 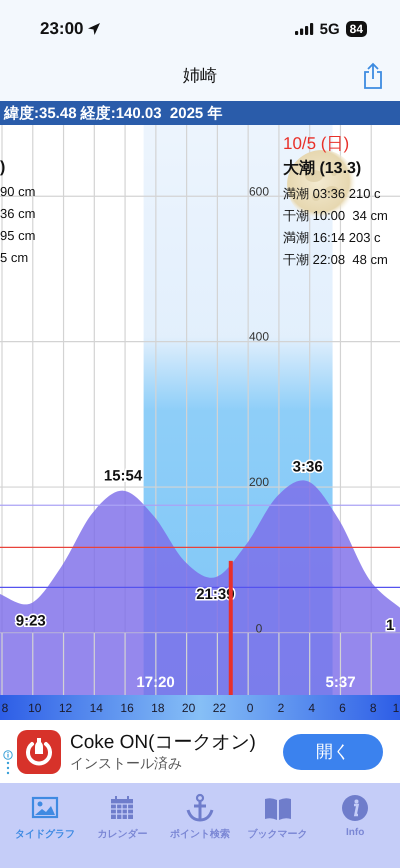 What do you see at coordinates (18, 214) in the screenshot?
I see `tide-entry: 36 cm` at bounding box center [18, 214].